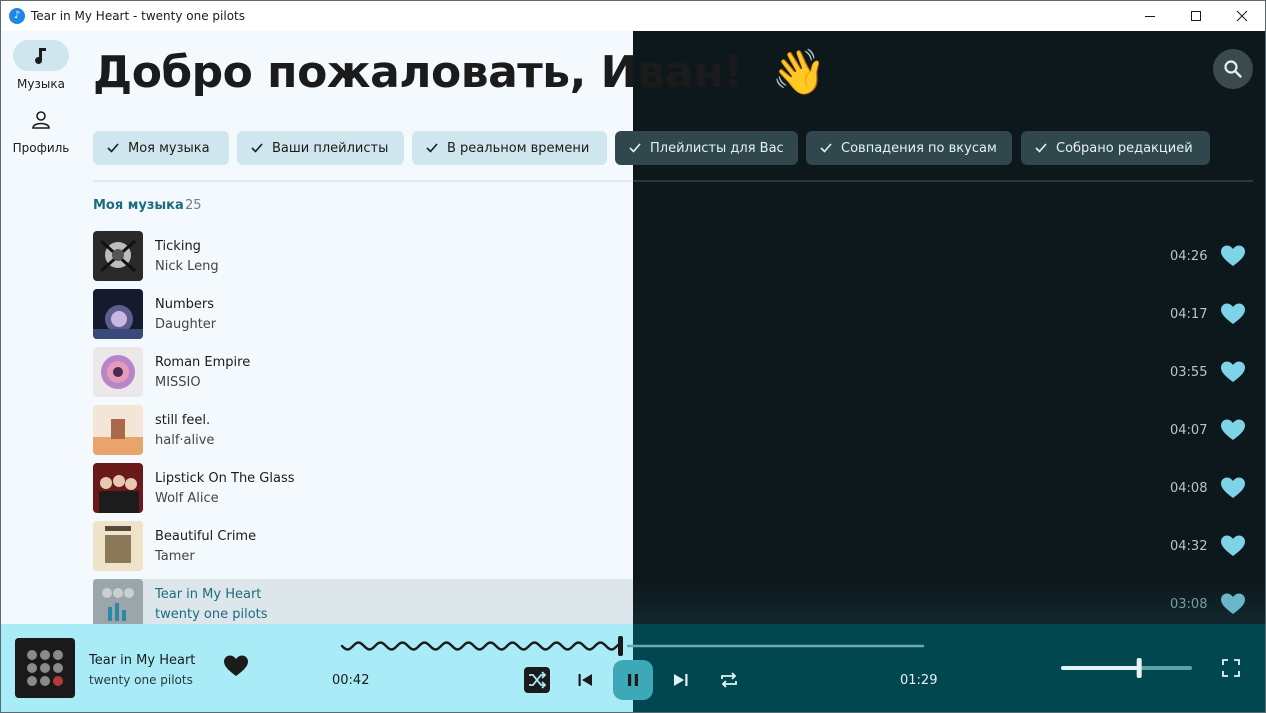 Image resolution: width=1266 pixels, height=713 pixels. What do you see at coordinates (141, 680) in the screenshot?
I see `now-playing-artist: twenty one pilots` at bounding box center [141, 680].